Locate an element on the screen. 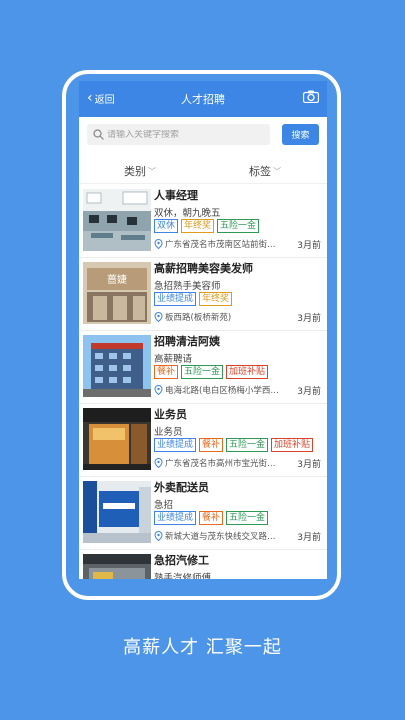 The image size is (405, 720). job-title: 急招汽修工 is located at coordinates (181, 560).